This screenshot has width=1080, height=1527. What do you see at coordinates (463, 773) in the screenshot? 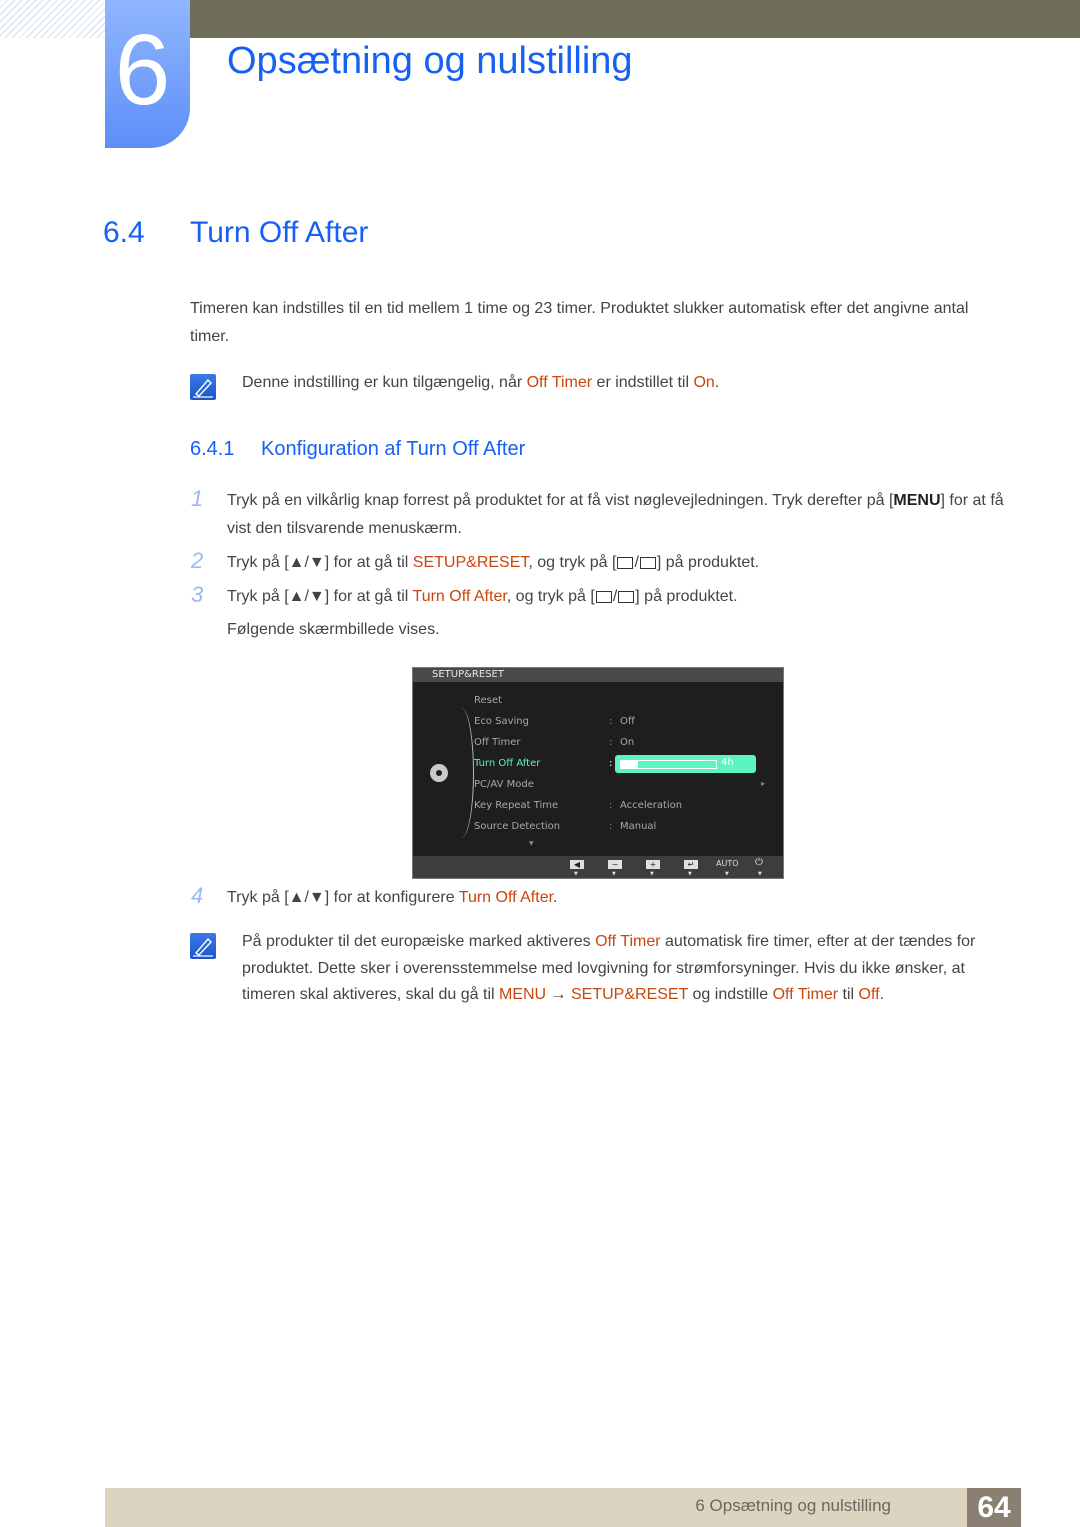
I see `osd-arc-decoration` at bounding box center [463, 773].